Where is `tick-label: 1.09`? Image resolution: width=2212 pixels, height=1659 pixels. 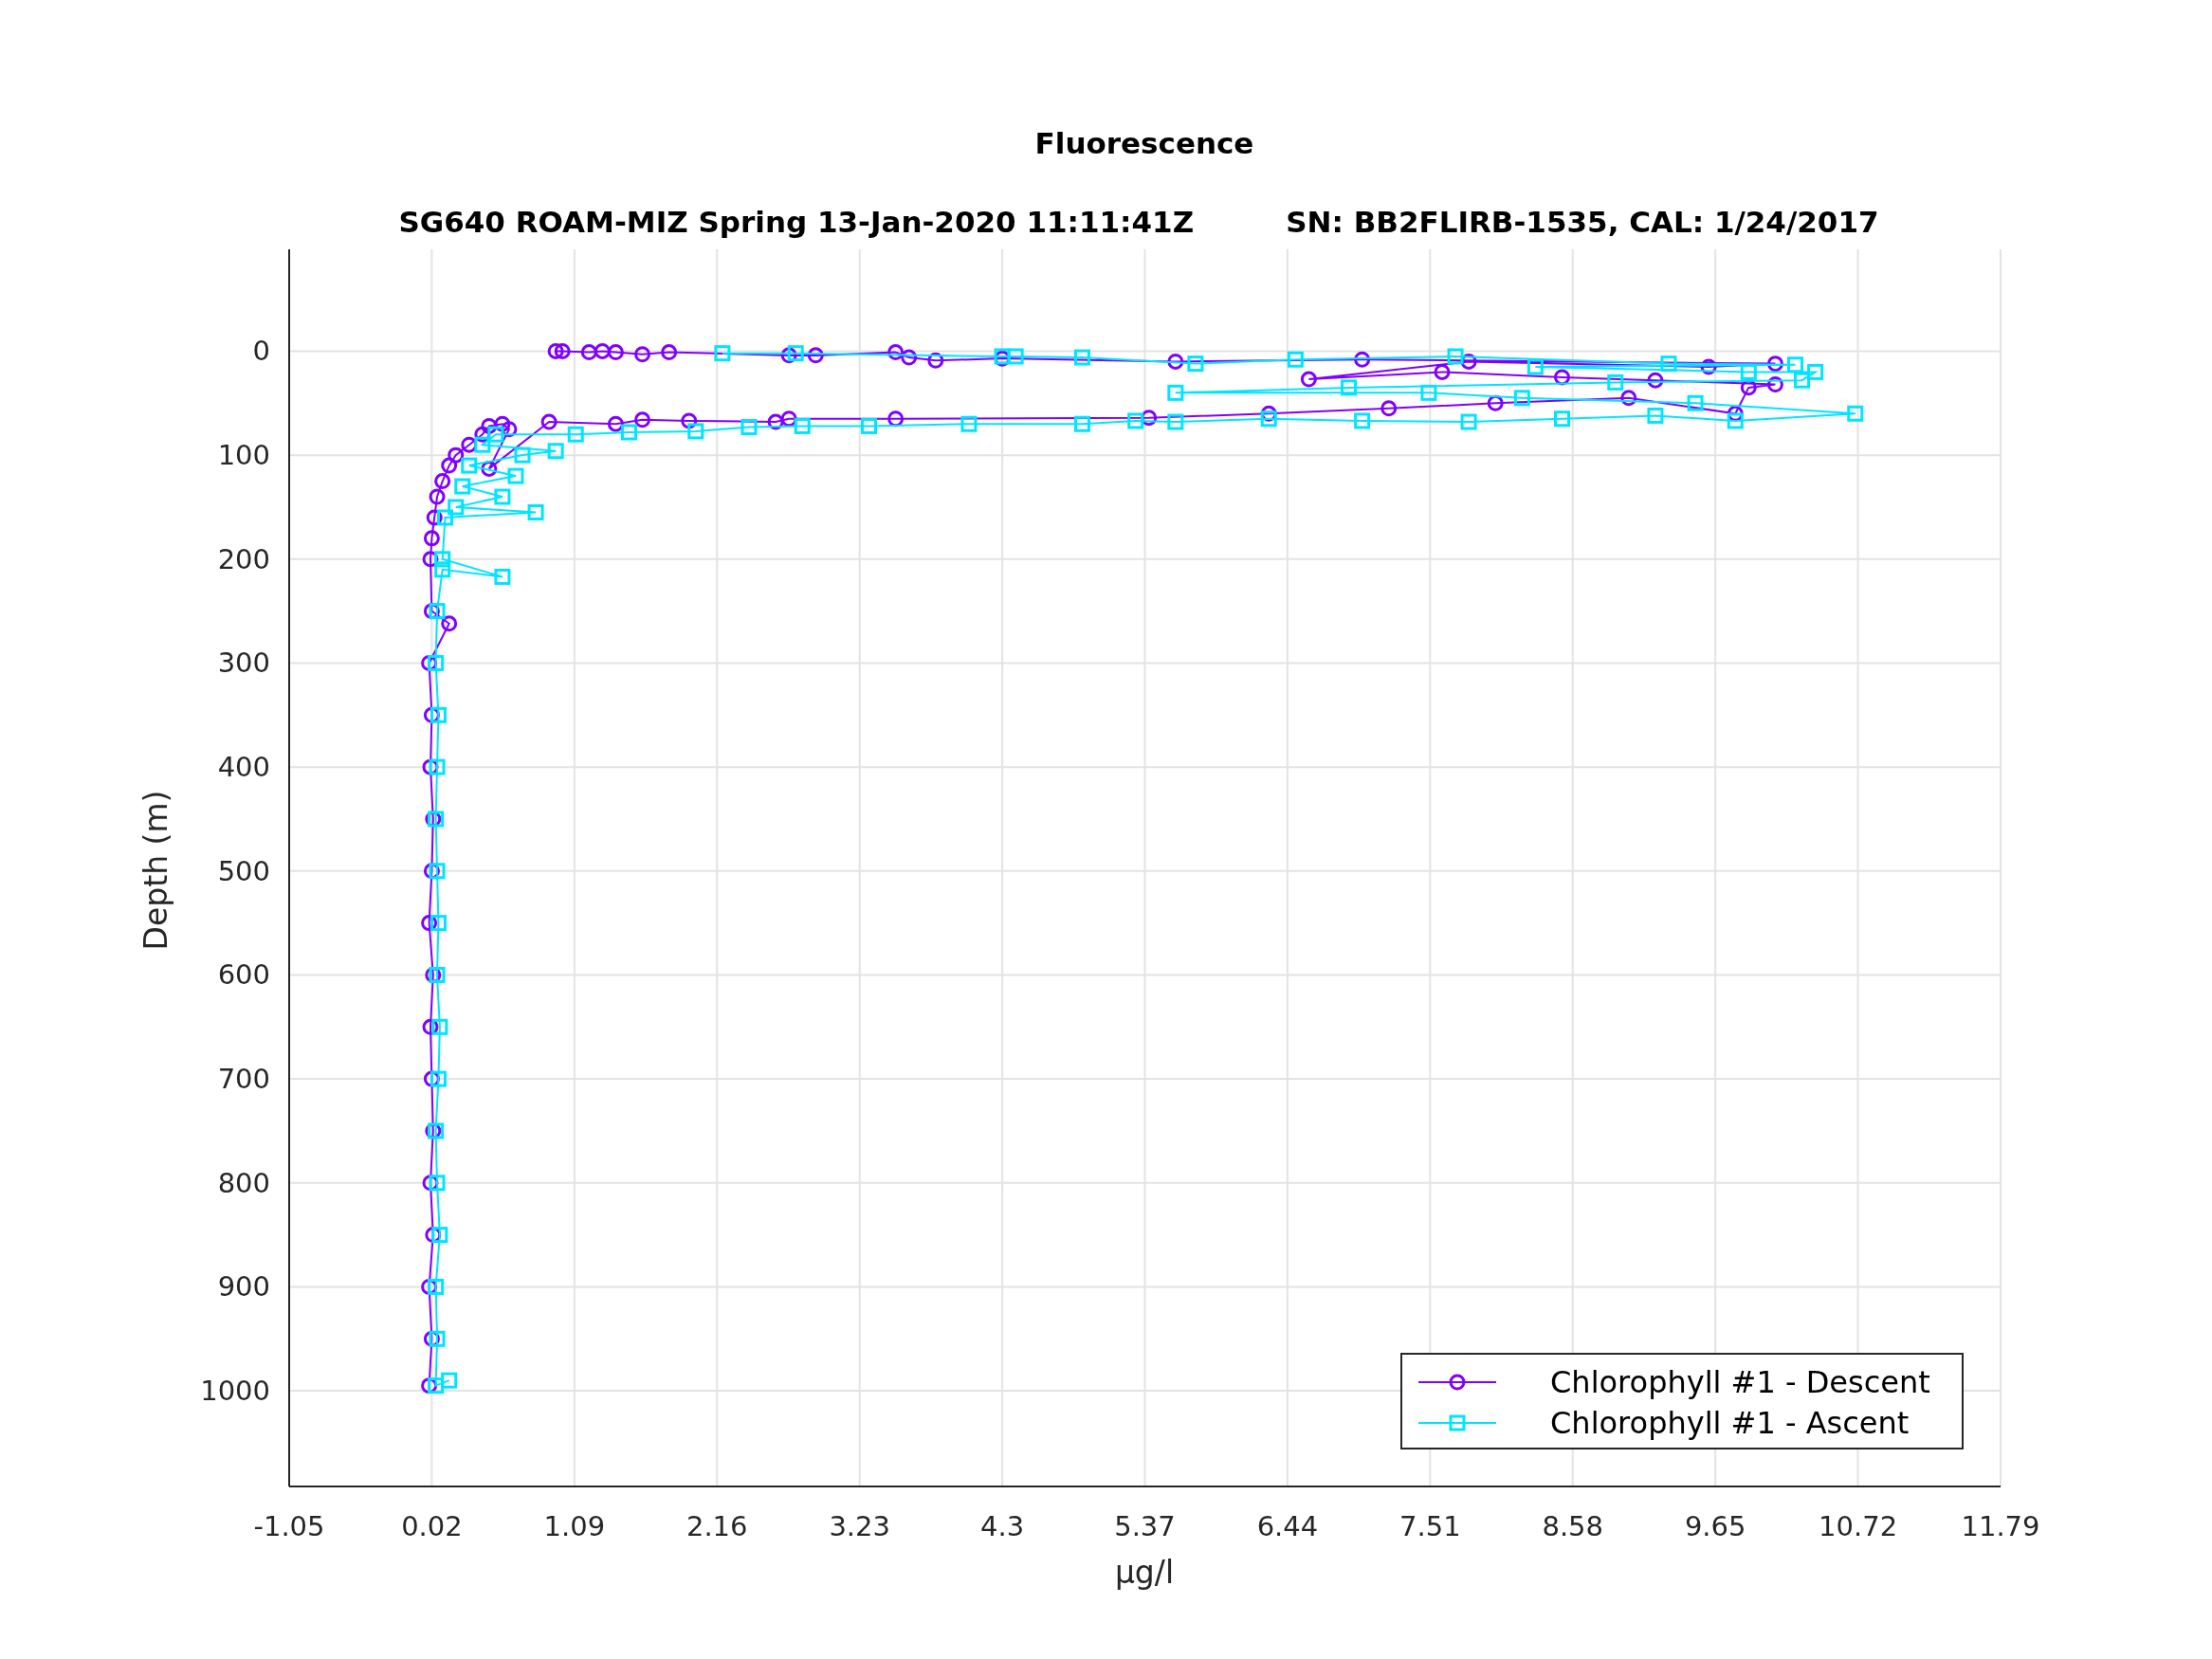 tick-label: 1.09 is located at coordinates (574, 1526).